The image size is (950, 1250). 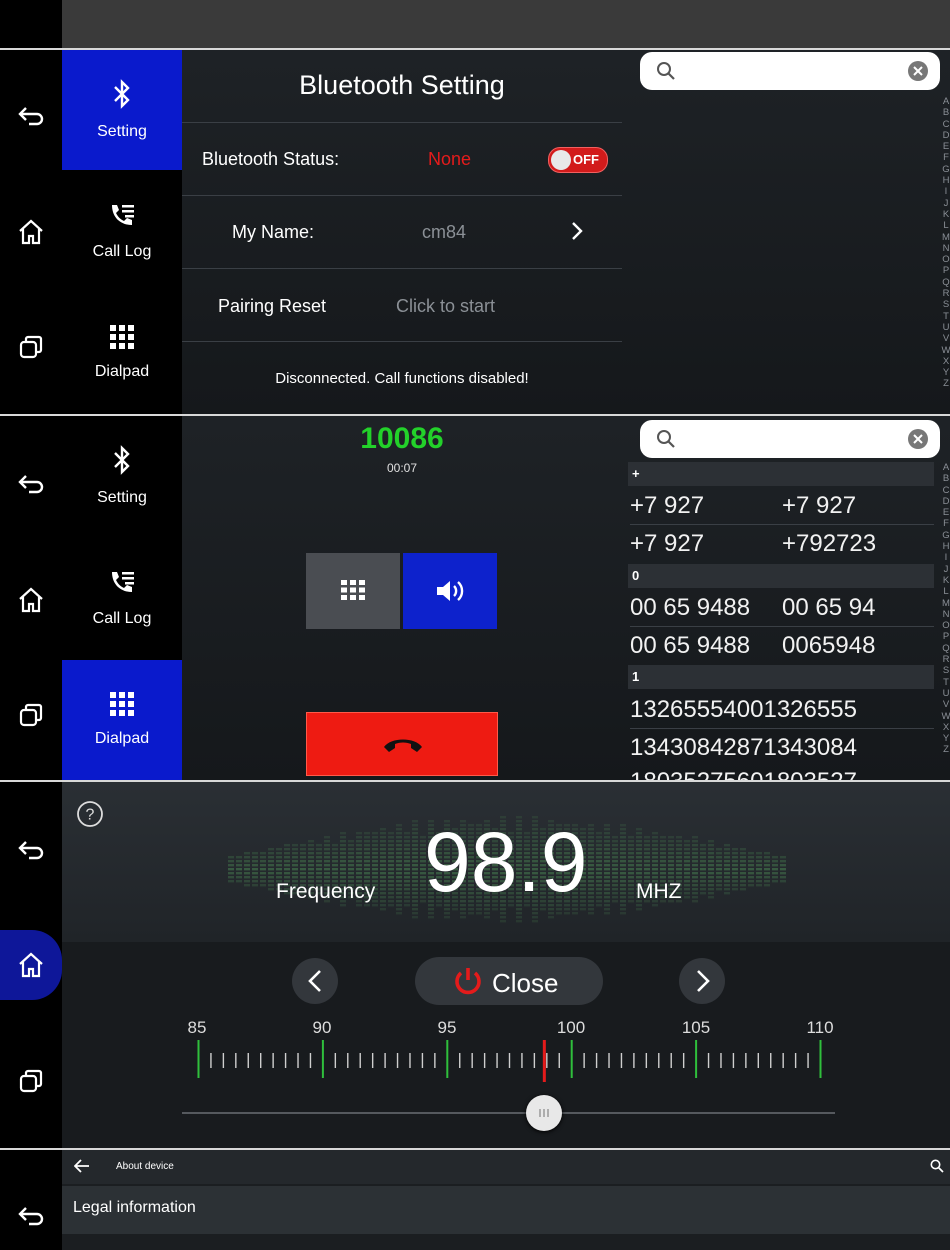 I want to click on tuning-slider-track, so click(x=508, y=1113).